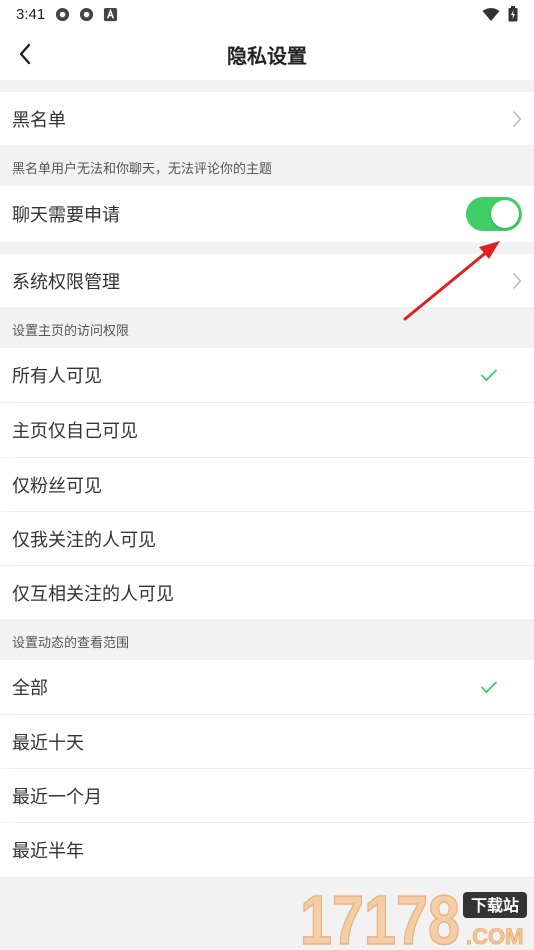 Image resolution: width=534 pixels, height=950 pixels. Describe the element at coordinates (57, 376) in the screenshot. I see `option-label: 所有人可见` at that location.